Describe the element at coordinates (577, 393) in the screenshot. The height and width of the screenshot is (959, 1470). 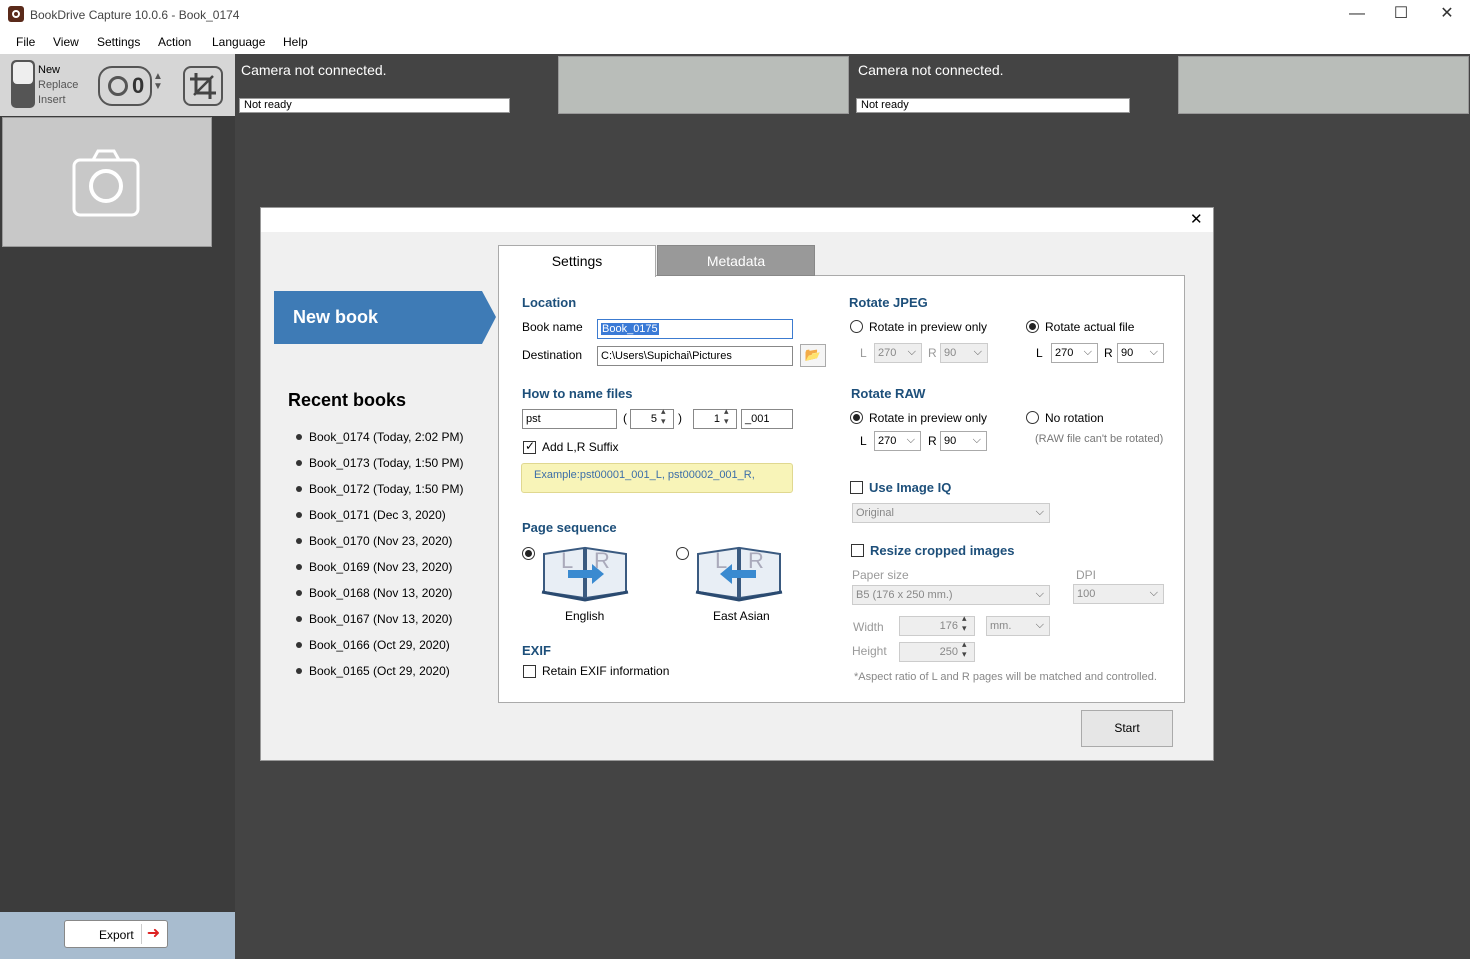
I see `naming-title: How to name files` at that location.